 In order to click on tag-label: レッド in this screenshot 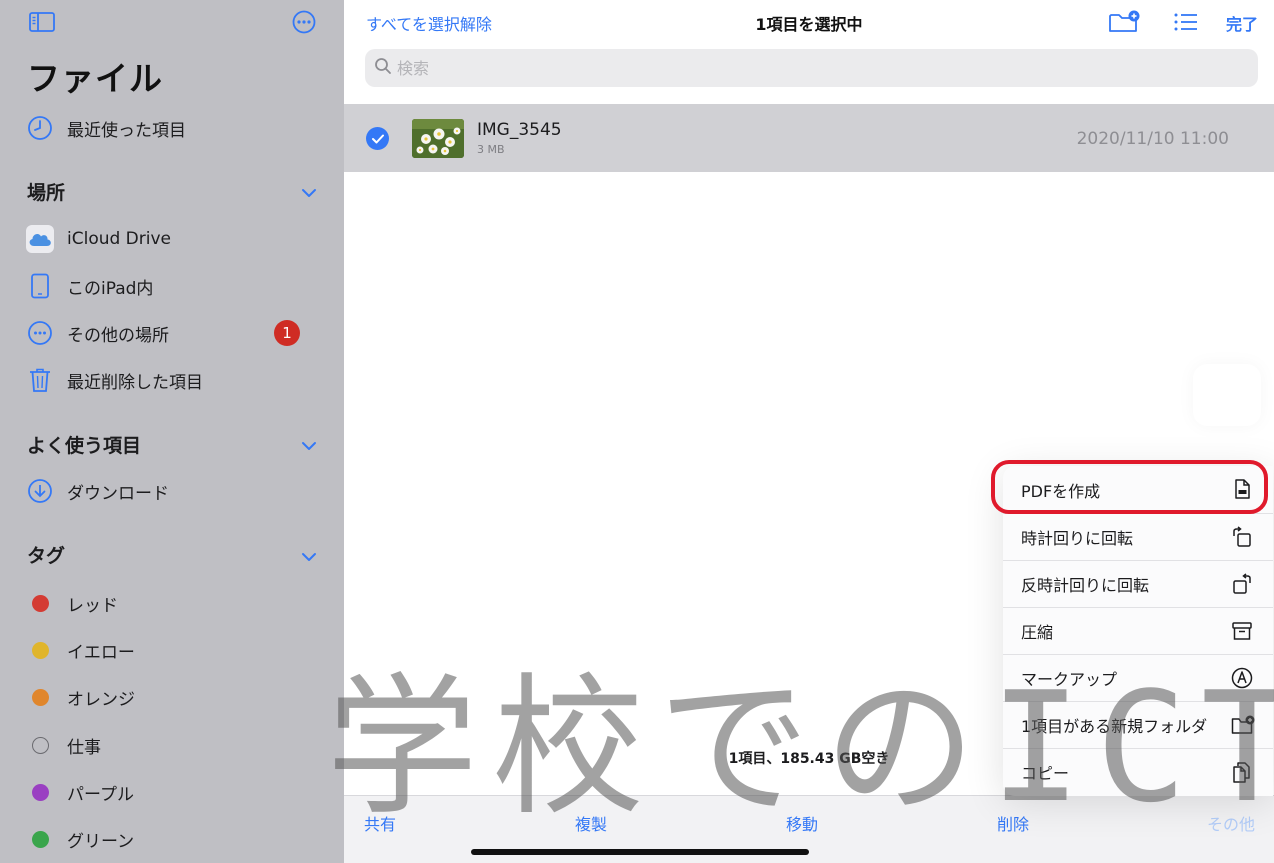, I will do `click(92, 605)`.